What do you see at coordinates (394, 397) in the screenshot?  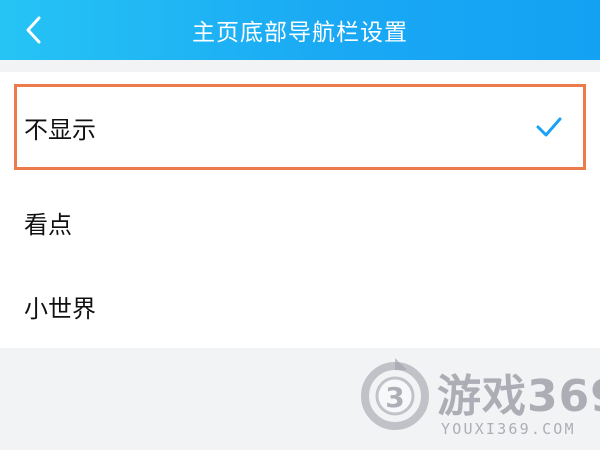 I see `svg-text: 3` at bounding box center [394, 397].